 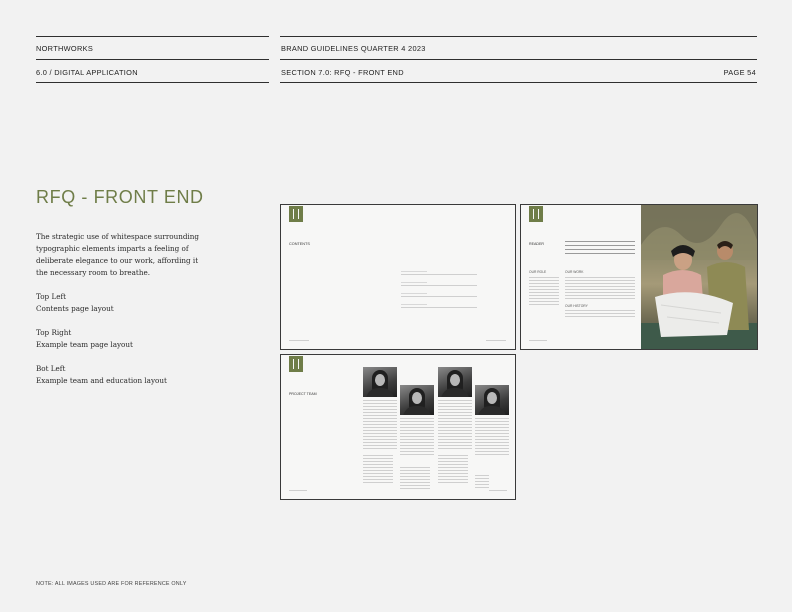 I want to click on team-photo, so click(x=699, y=277).